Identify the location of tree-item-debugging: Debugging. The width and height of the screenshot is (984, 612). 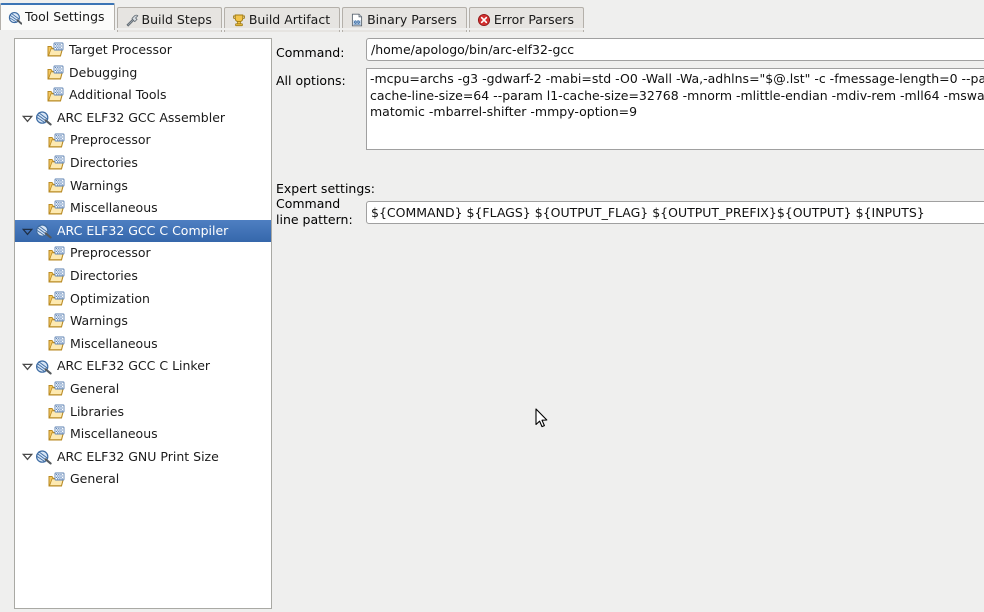
(143, 73).